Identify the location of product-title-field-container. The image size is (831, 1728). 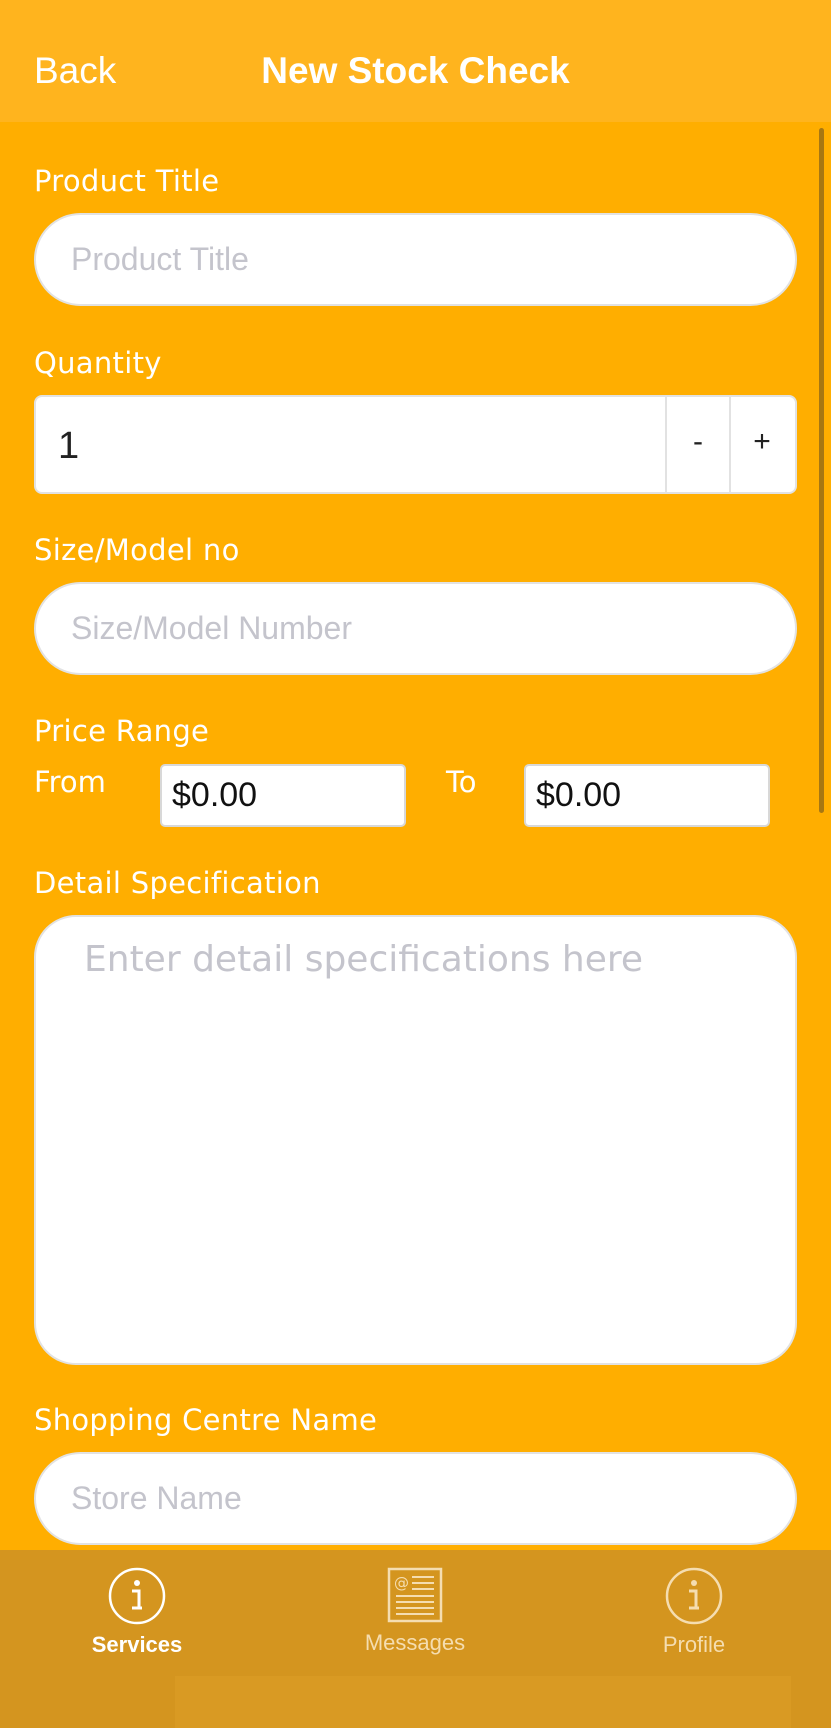
(415, 259).